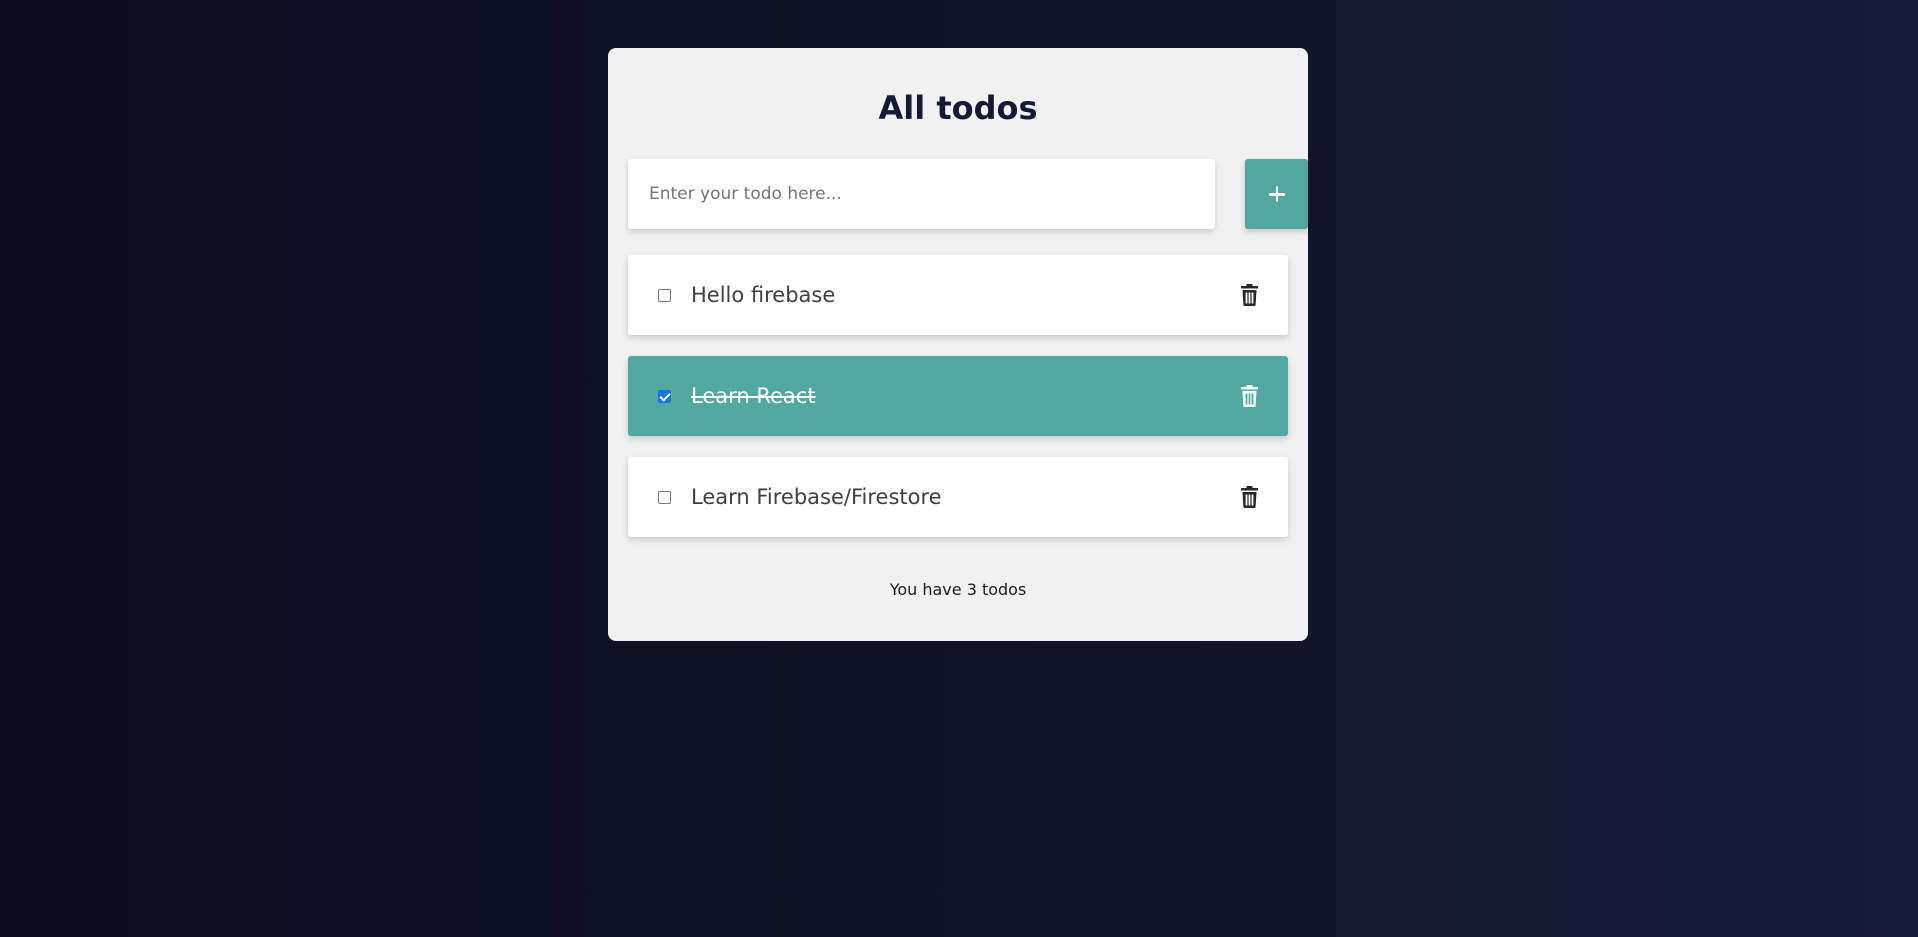 This screenshot has height=937, width=1918. I want to click on todo-text: Hello firebase, so click(763, 295).